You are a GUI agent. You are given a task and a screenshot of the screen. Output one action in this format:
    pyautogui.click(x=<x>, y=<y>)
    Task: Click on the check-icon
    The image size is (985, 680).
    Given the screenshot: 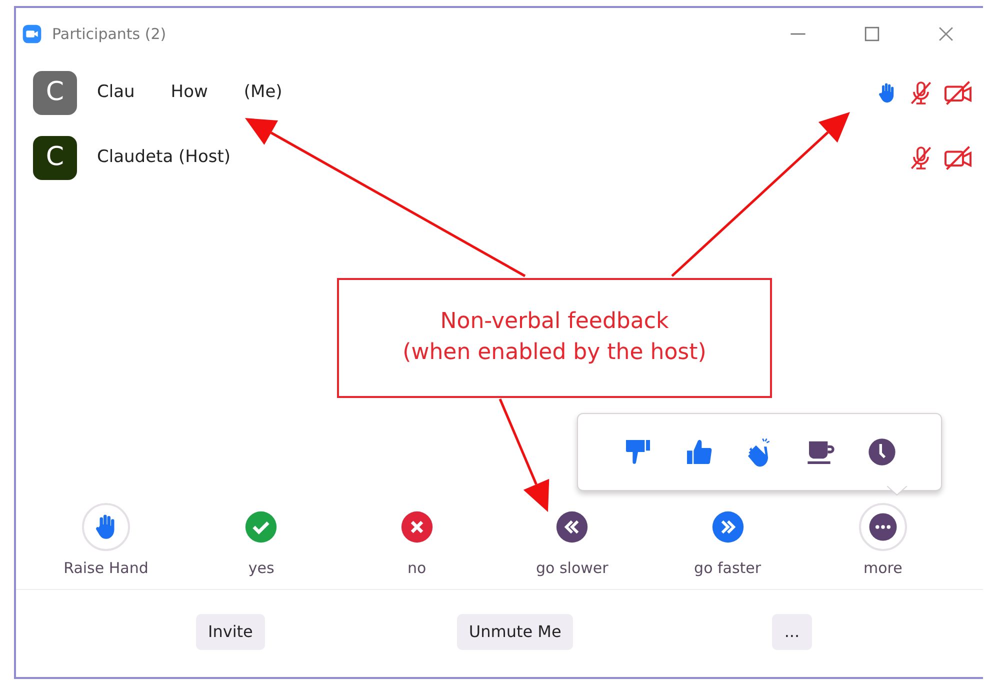 What is the action you would take?
    pyautogui.click(x=261, y=527)
    